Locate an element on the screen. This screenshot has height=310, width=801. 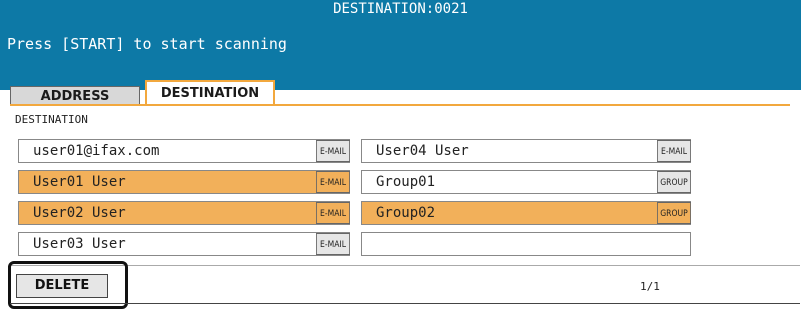
destination-count: DESTINATION:0021 is located at coordinates (400, 9).